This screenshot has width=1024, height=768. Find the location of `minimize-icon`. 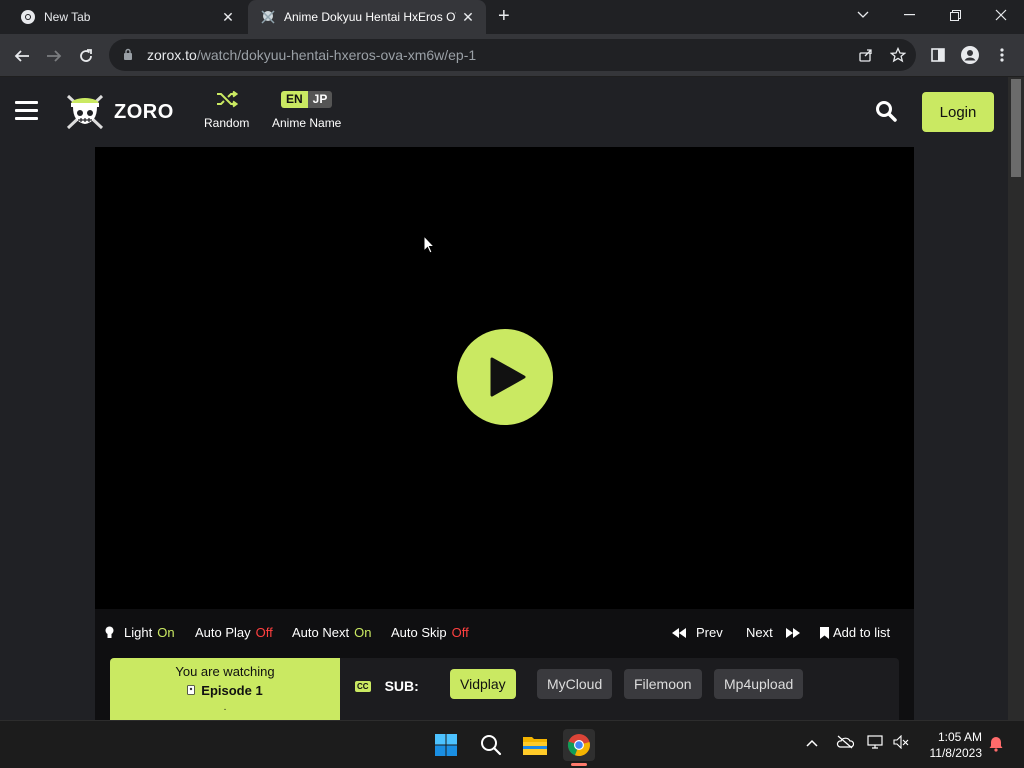

minimize-icon is located at coordinates (909, 15).